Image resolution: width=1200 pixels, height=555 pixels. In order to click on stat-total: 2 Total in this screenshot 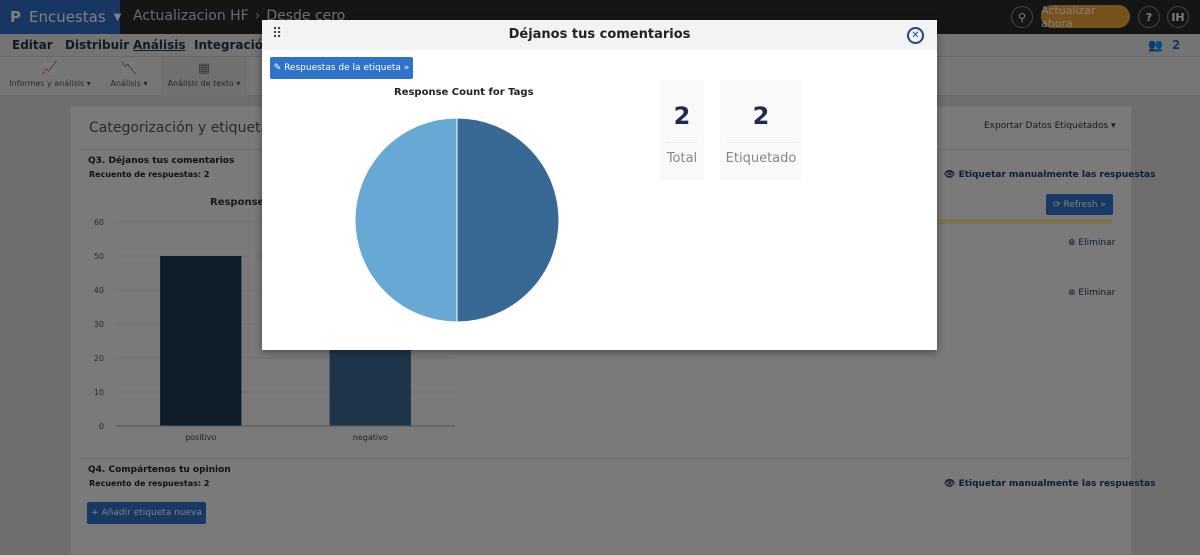, I will do `click(682, 130)`.